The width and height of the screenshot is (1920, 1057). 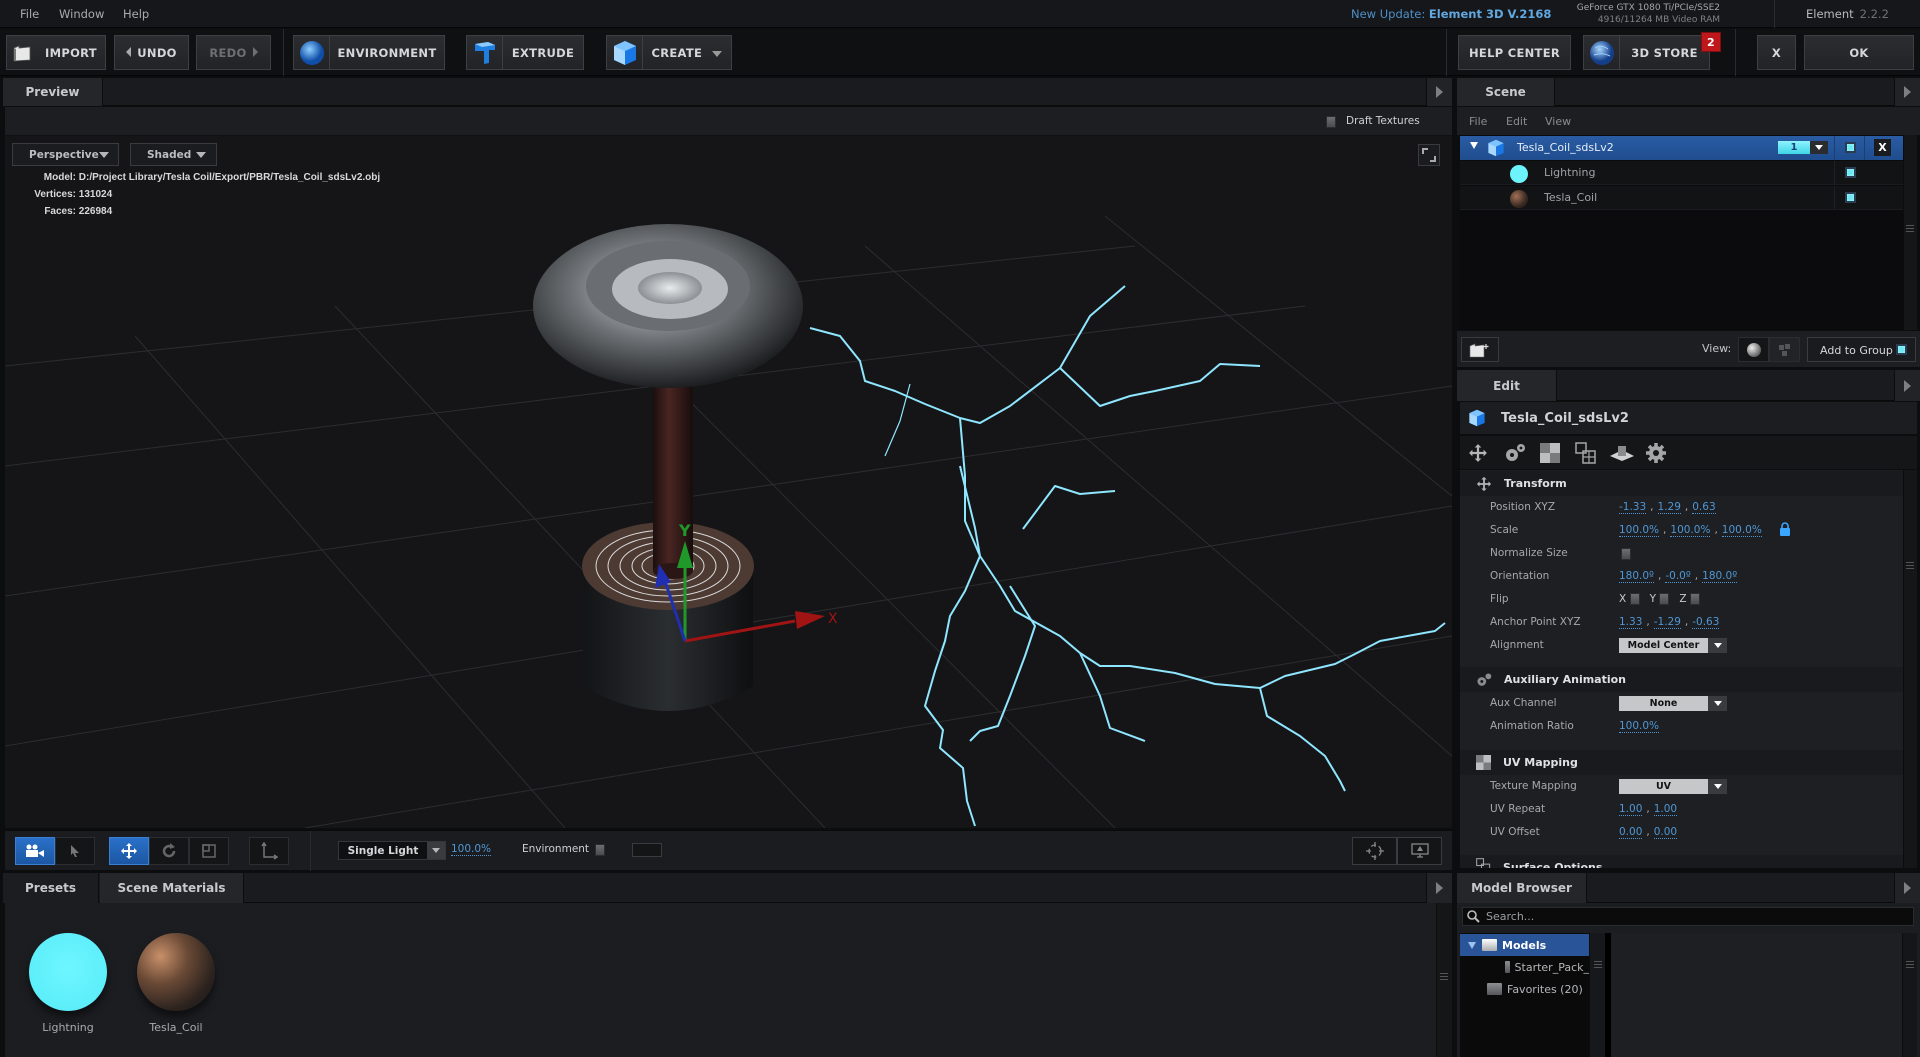 I want to click on normalize-size-checkbox, so click(x=1626, y=554).